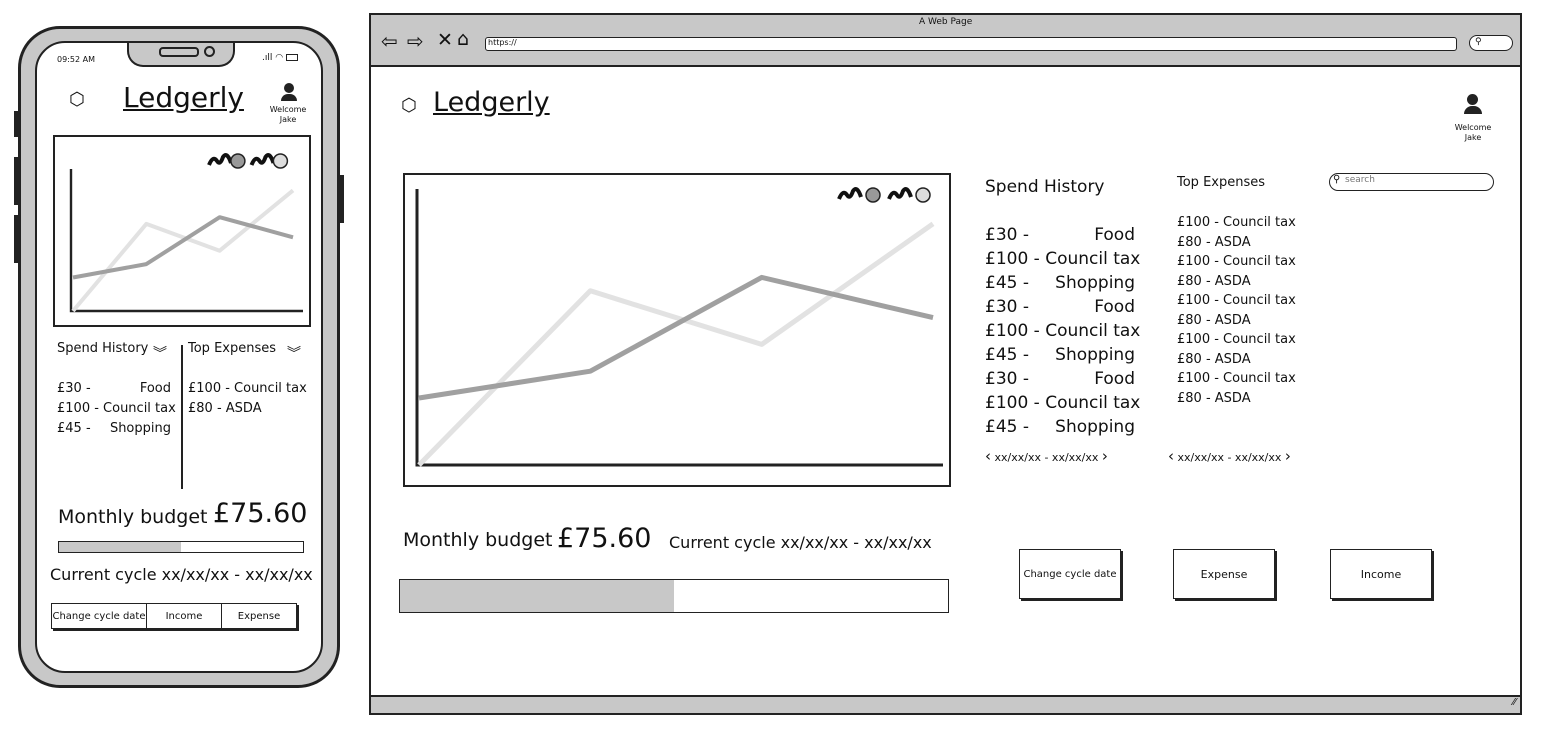  Describe the element at coordinates (1337, 179) in the screenshot. I see `search-icon: ⚲` at that location.